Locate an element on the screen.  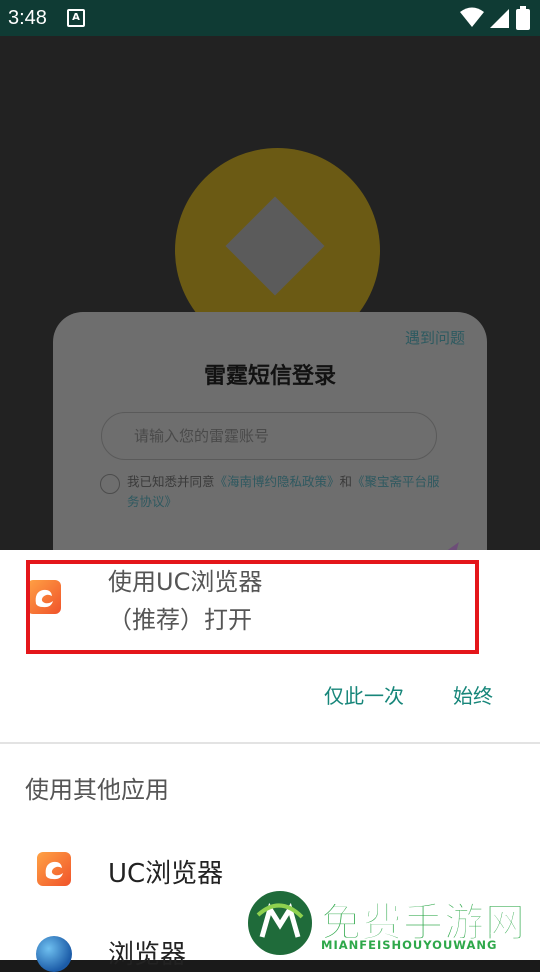
status-icons is located at coordinates (495, 18).